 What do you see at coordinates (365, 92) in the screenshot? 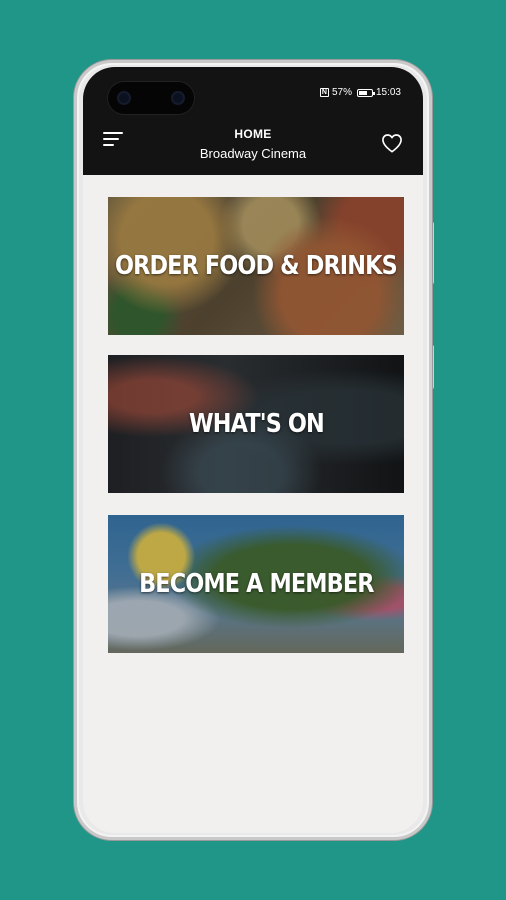
I see `battery-icon` at bounding box center [365, 92].